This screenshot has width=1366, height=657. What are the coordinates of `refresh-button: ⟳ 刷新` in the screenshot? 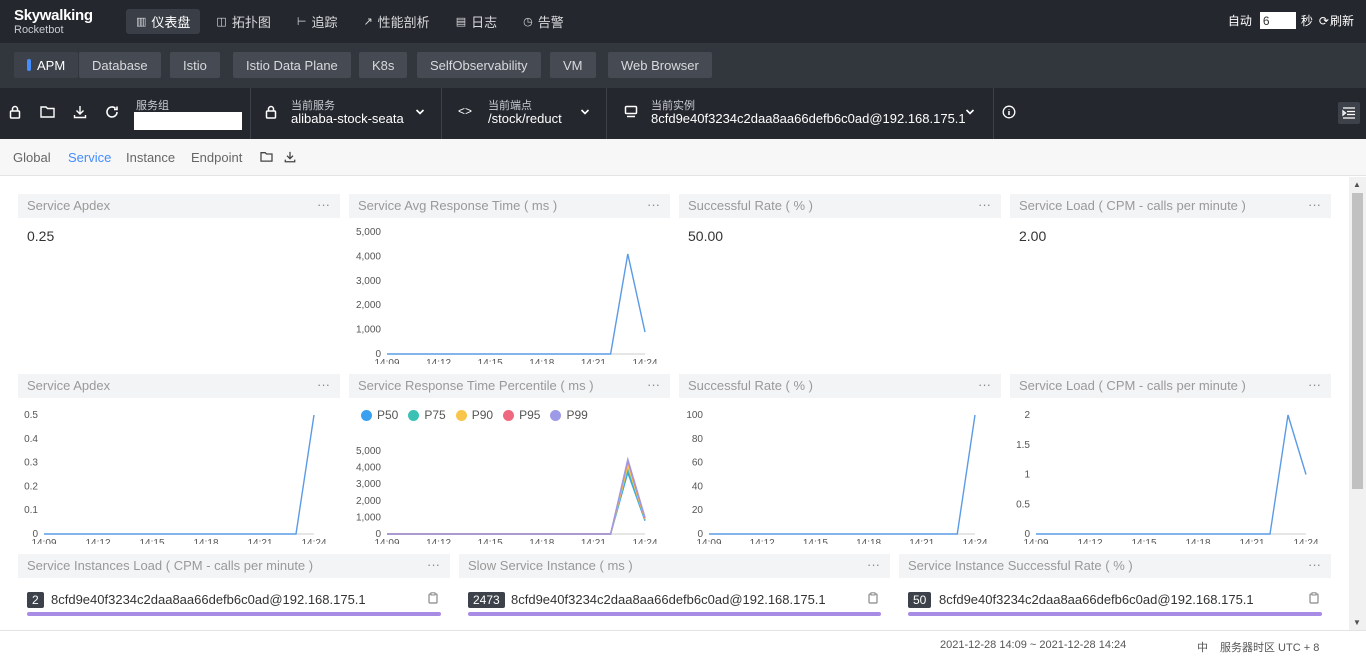 It's located at (1336, 20).